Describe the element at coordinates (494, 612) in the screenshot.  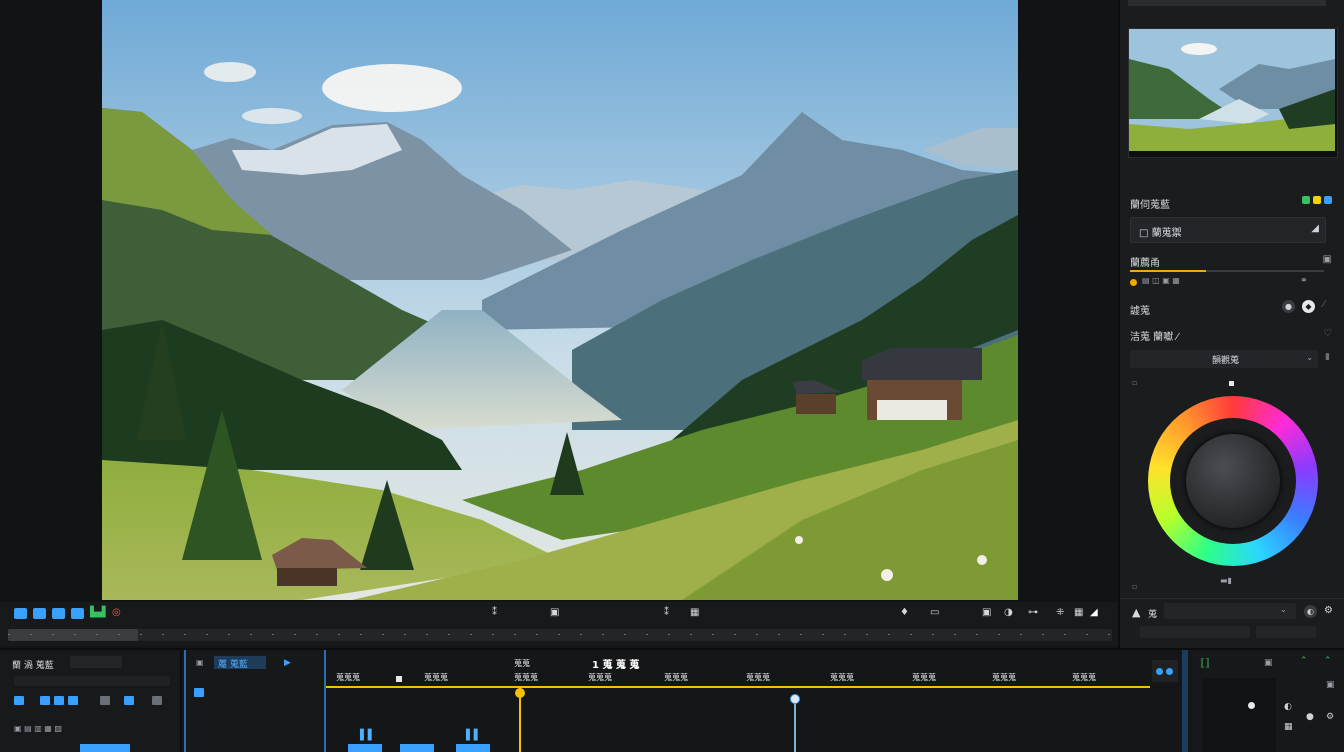
I see `marker-icon: ⁑` at that location.